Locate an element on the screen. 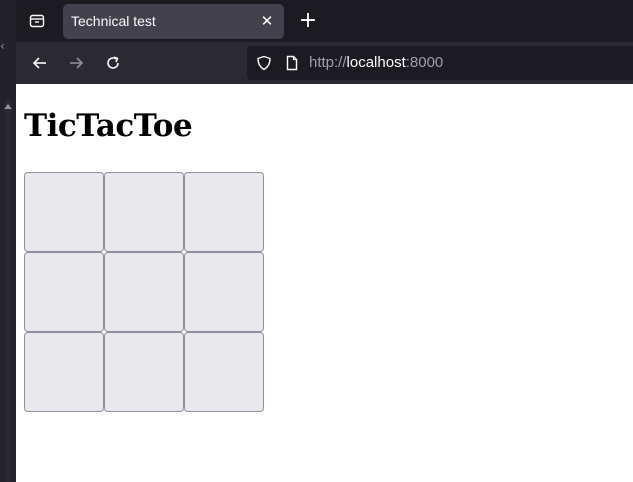  url-text: http://localhost:8000 is located at coordinates (376, 62).